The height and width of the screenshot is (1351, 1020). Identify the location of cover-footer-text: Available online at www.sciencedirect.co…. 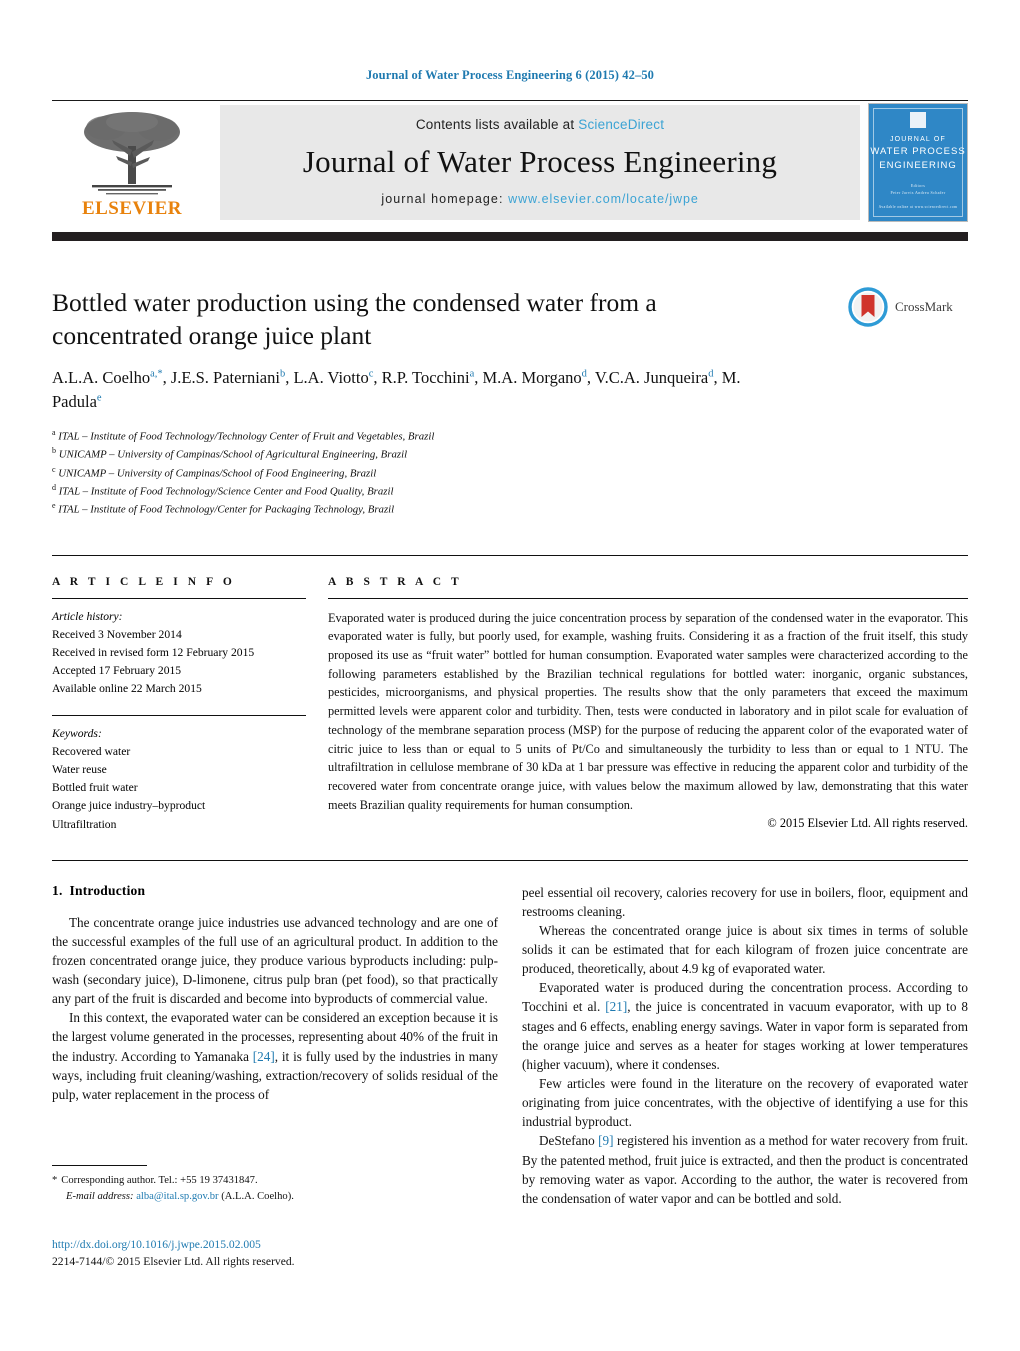
(918, 207).